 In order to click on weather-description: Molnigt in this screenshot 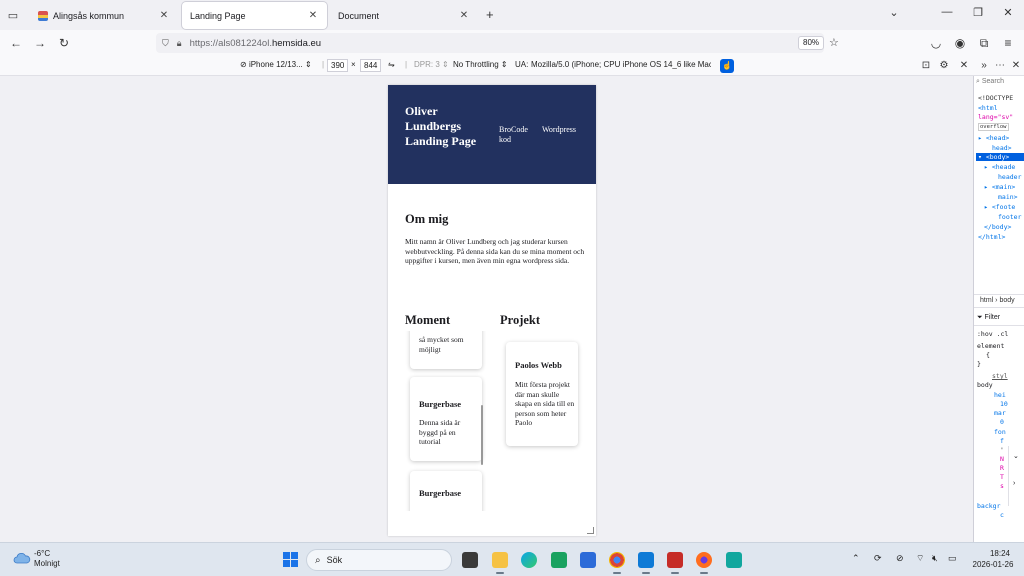, I will do `click(47, 563)`.